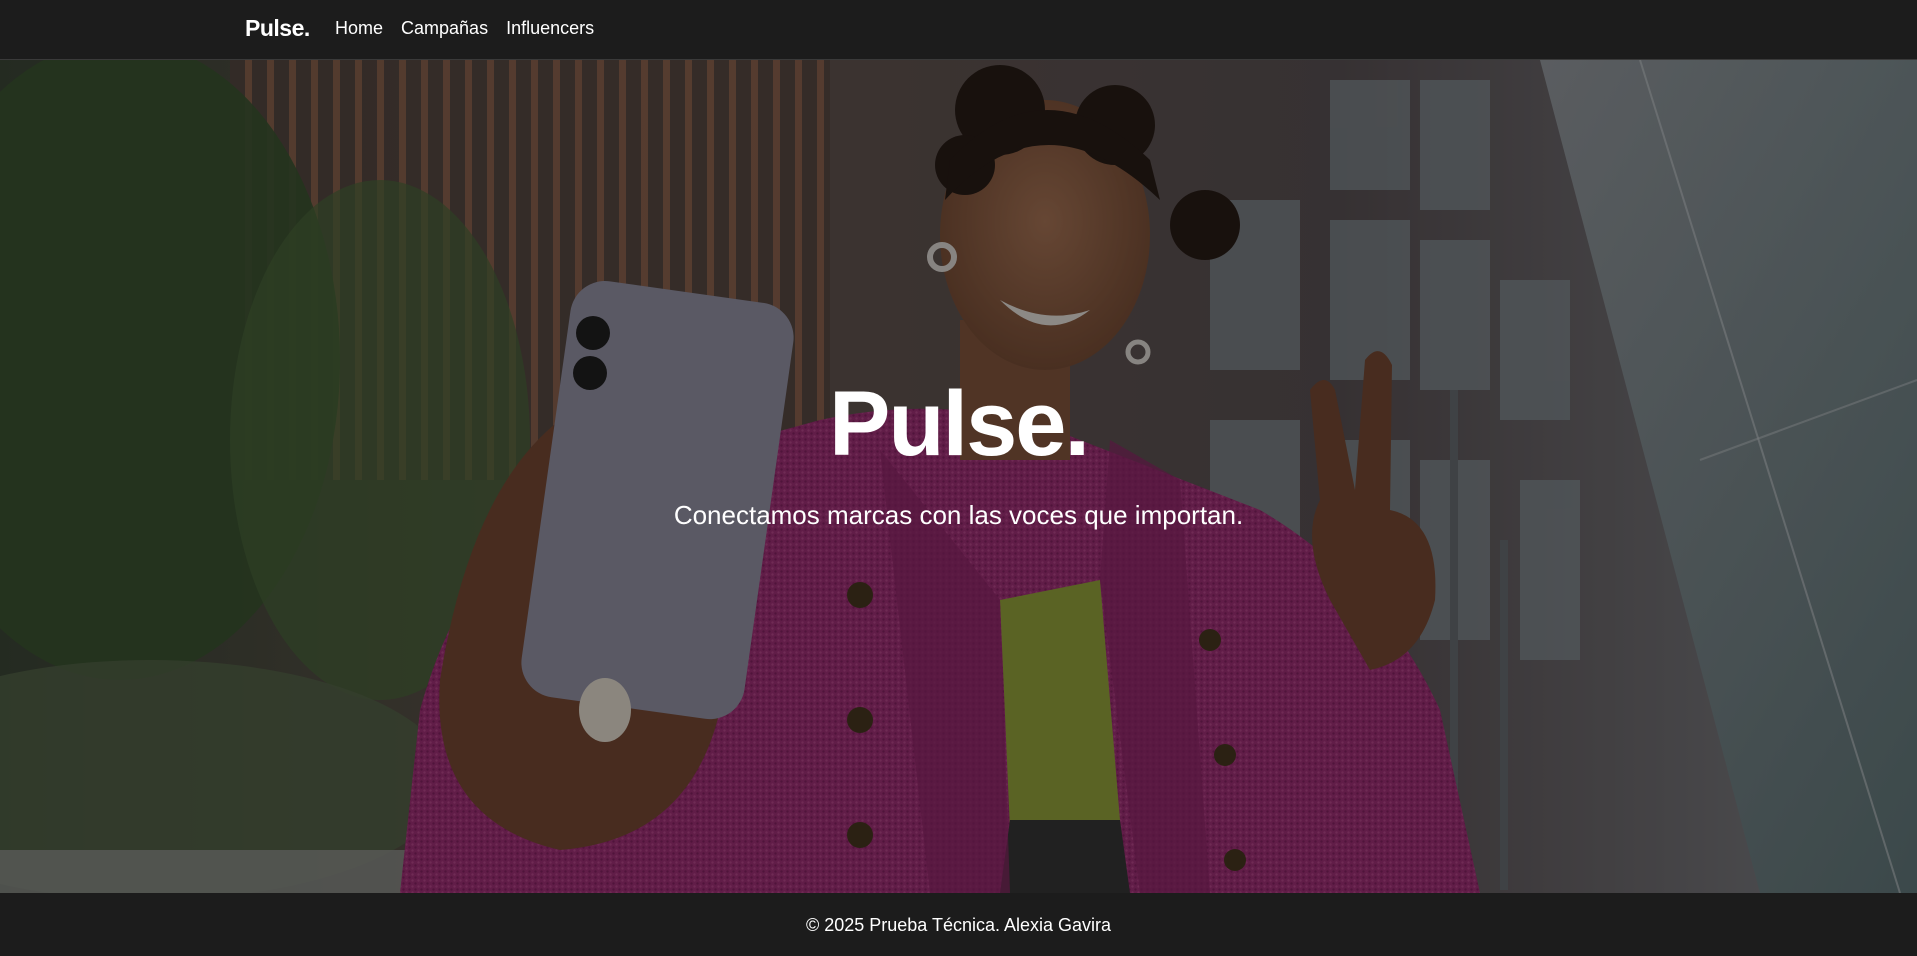 Image resolution: width=1917 pixels, height=956 pixels. What do you see at coordinates (550, 28) in the screenshot?
I see `nav-link-influencers: Influencers` at bounding box center [550, 28].